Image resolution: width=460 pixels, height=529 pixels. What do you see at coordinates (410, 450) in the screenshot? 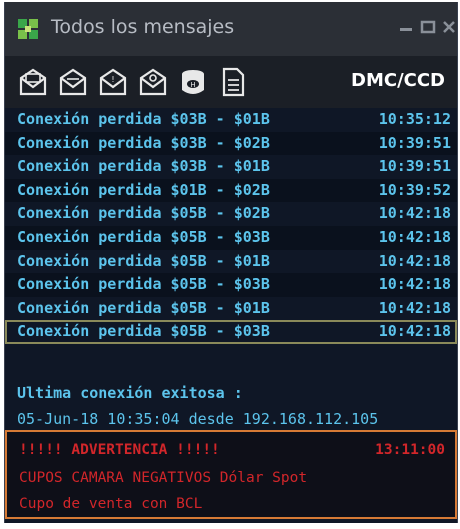
I see `warning-time: 13:11:00` at bounding box center [410, 450].